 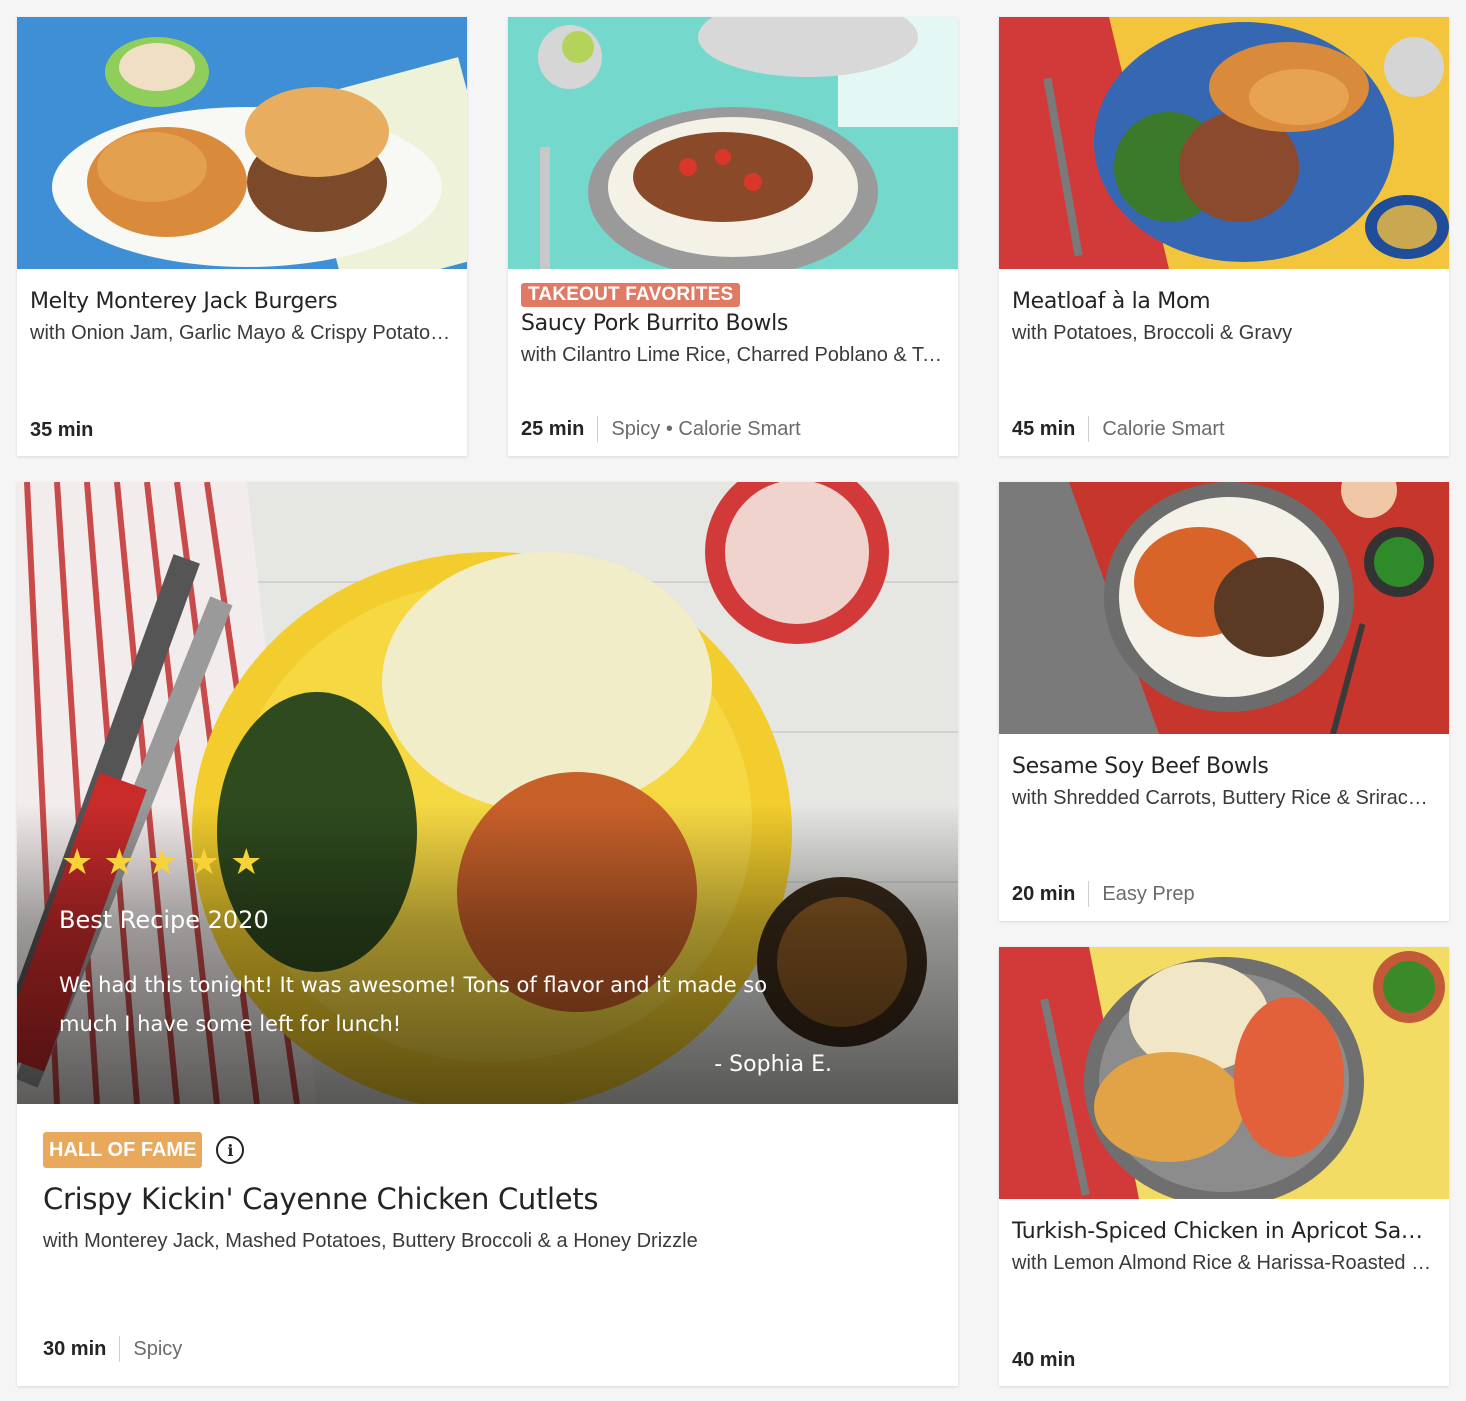 What do you see at coordinates (1224, 1360) in the screenshot?
I see `recipe-meta: 40 min` at bounding box center [1224, 1360].